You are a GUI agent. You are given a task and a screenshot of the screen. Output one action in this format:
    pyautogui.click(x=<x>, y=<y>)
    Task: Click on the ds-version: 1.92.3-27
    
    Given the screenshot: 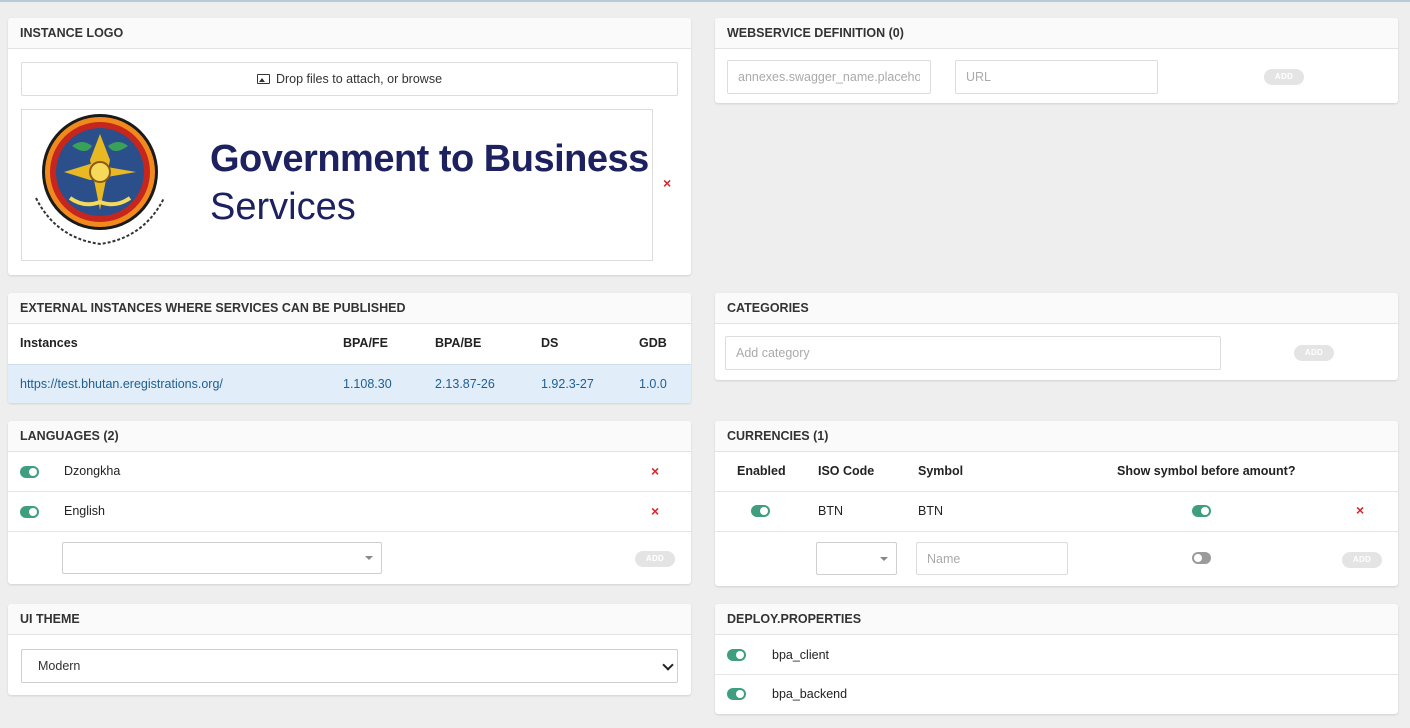 What is the action you would take?
    pyautogui.click(x=567, y=384)
    